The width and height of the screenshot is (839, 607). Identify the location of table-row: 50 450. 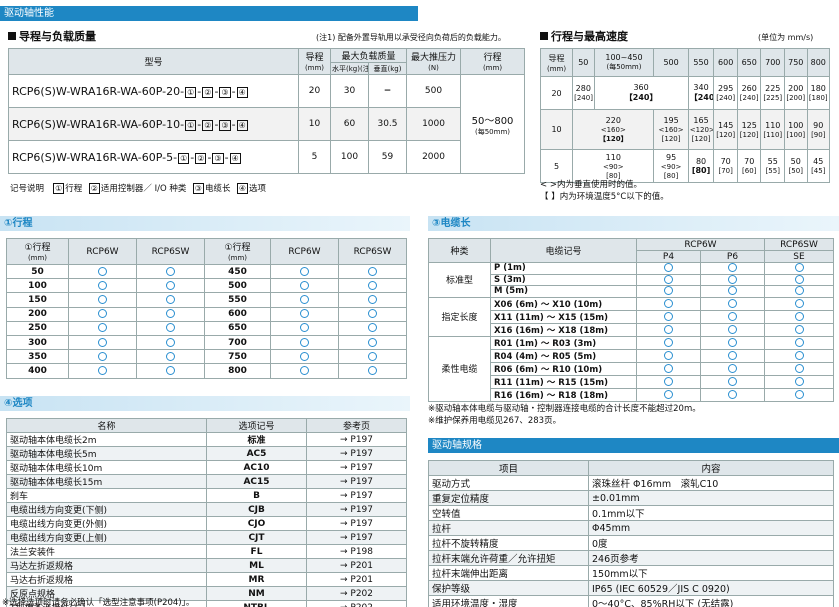
(206, 271).